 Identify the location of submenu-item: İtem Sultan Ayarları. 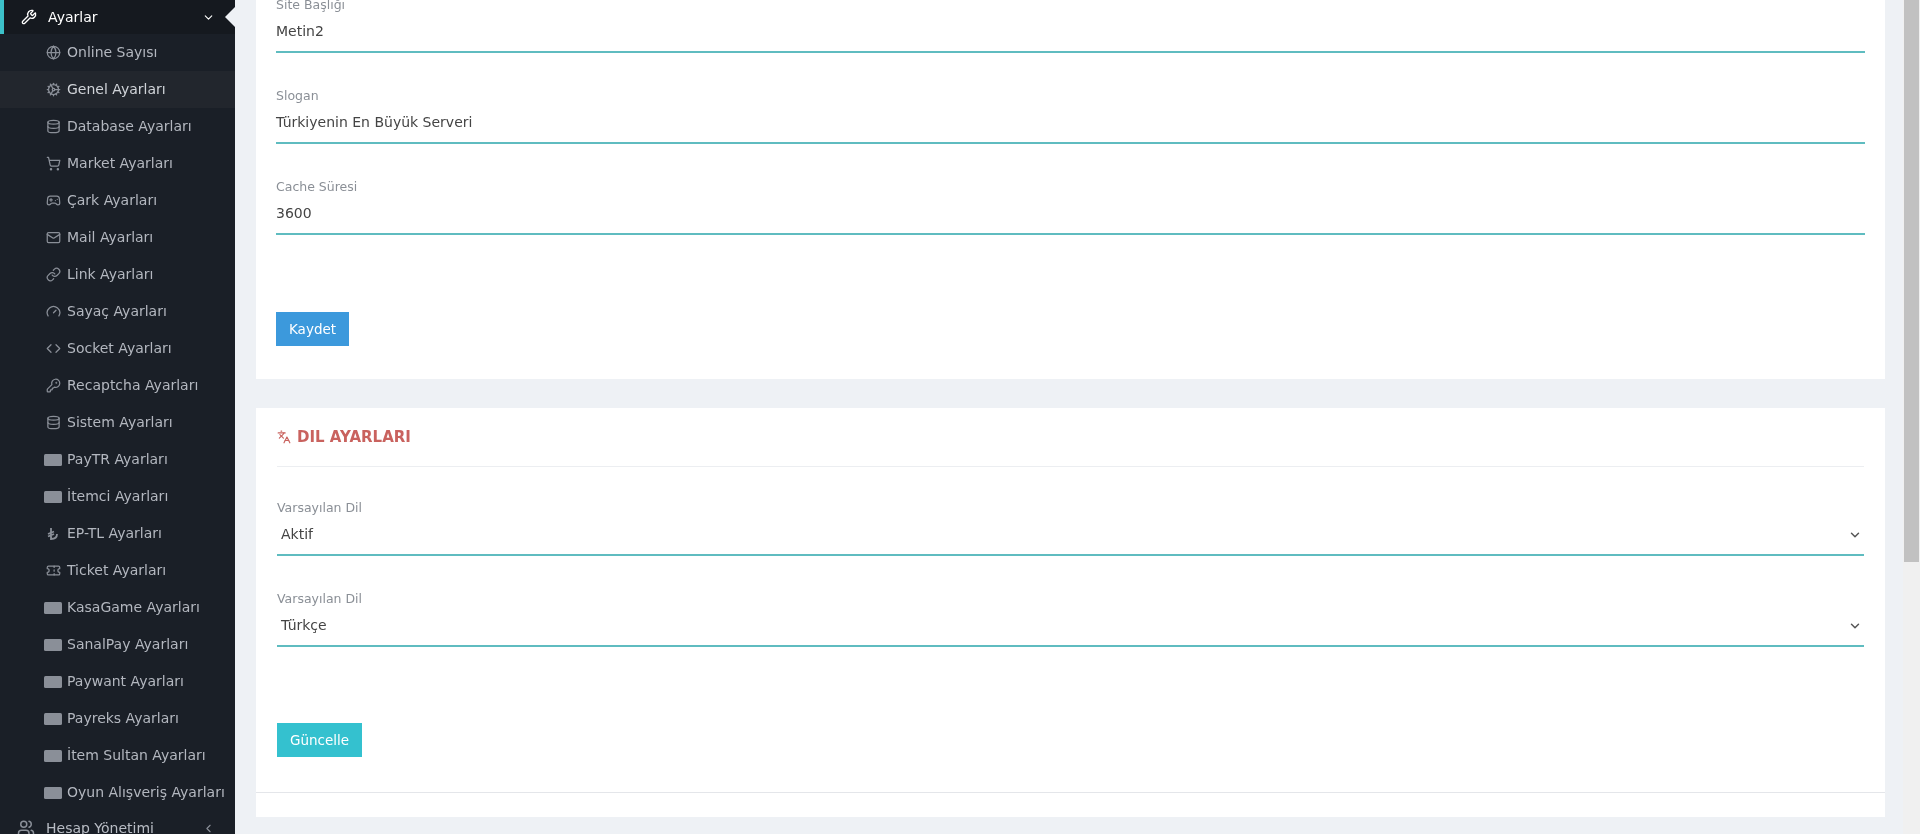
(117, 755).